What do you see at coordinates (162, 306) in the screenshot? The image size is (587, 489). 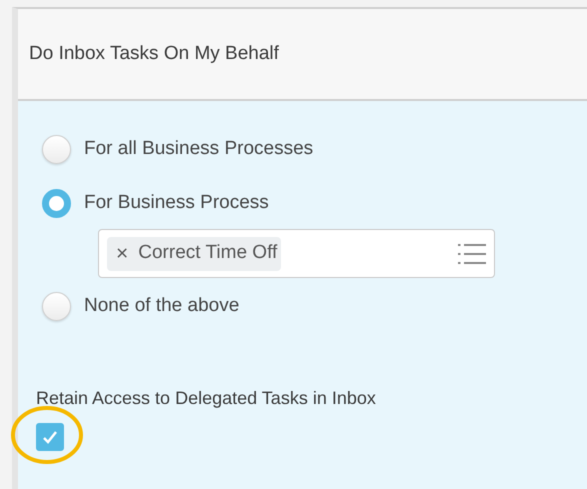 I see `radio-label: None of the above` at bounding box center [162, 306].